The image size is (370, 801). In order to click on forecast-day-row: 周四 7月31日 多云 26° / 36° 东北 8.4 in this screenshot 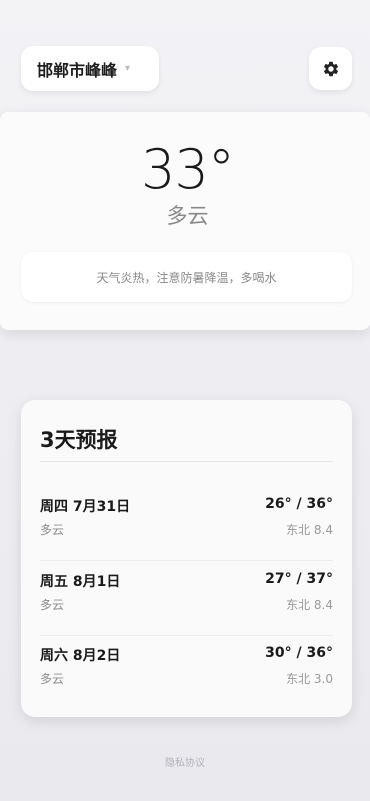, I will do `click(186, 523)`.